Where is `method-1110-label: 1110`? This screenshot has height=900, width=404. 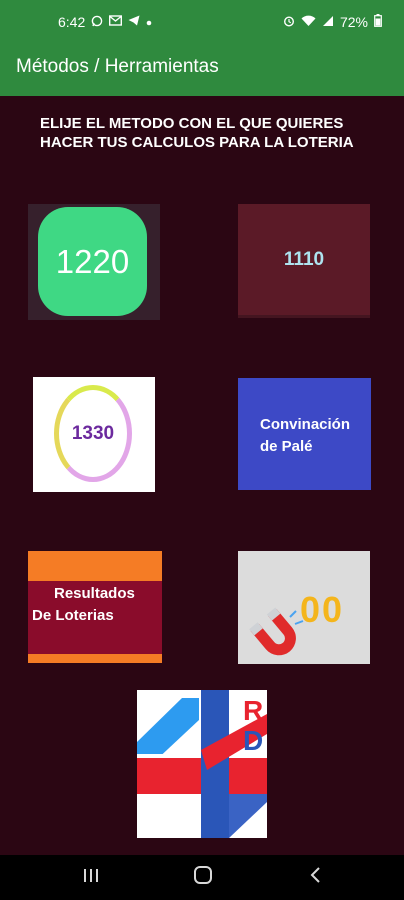 method-1110-label: 1110 is located at coordinates (304, 259).